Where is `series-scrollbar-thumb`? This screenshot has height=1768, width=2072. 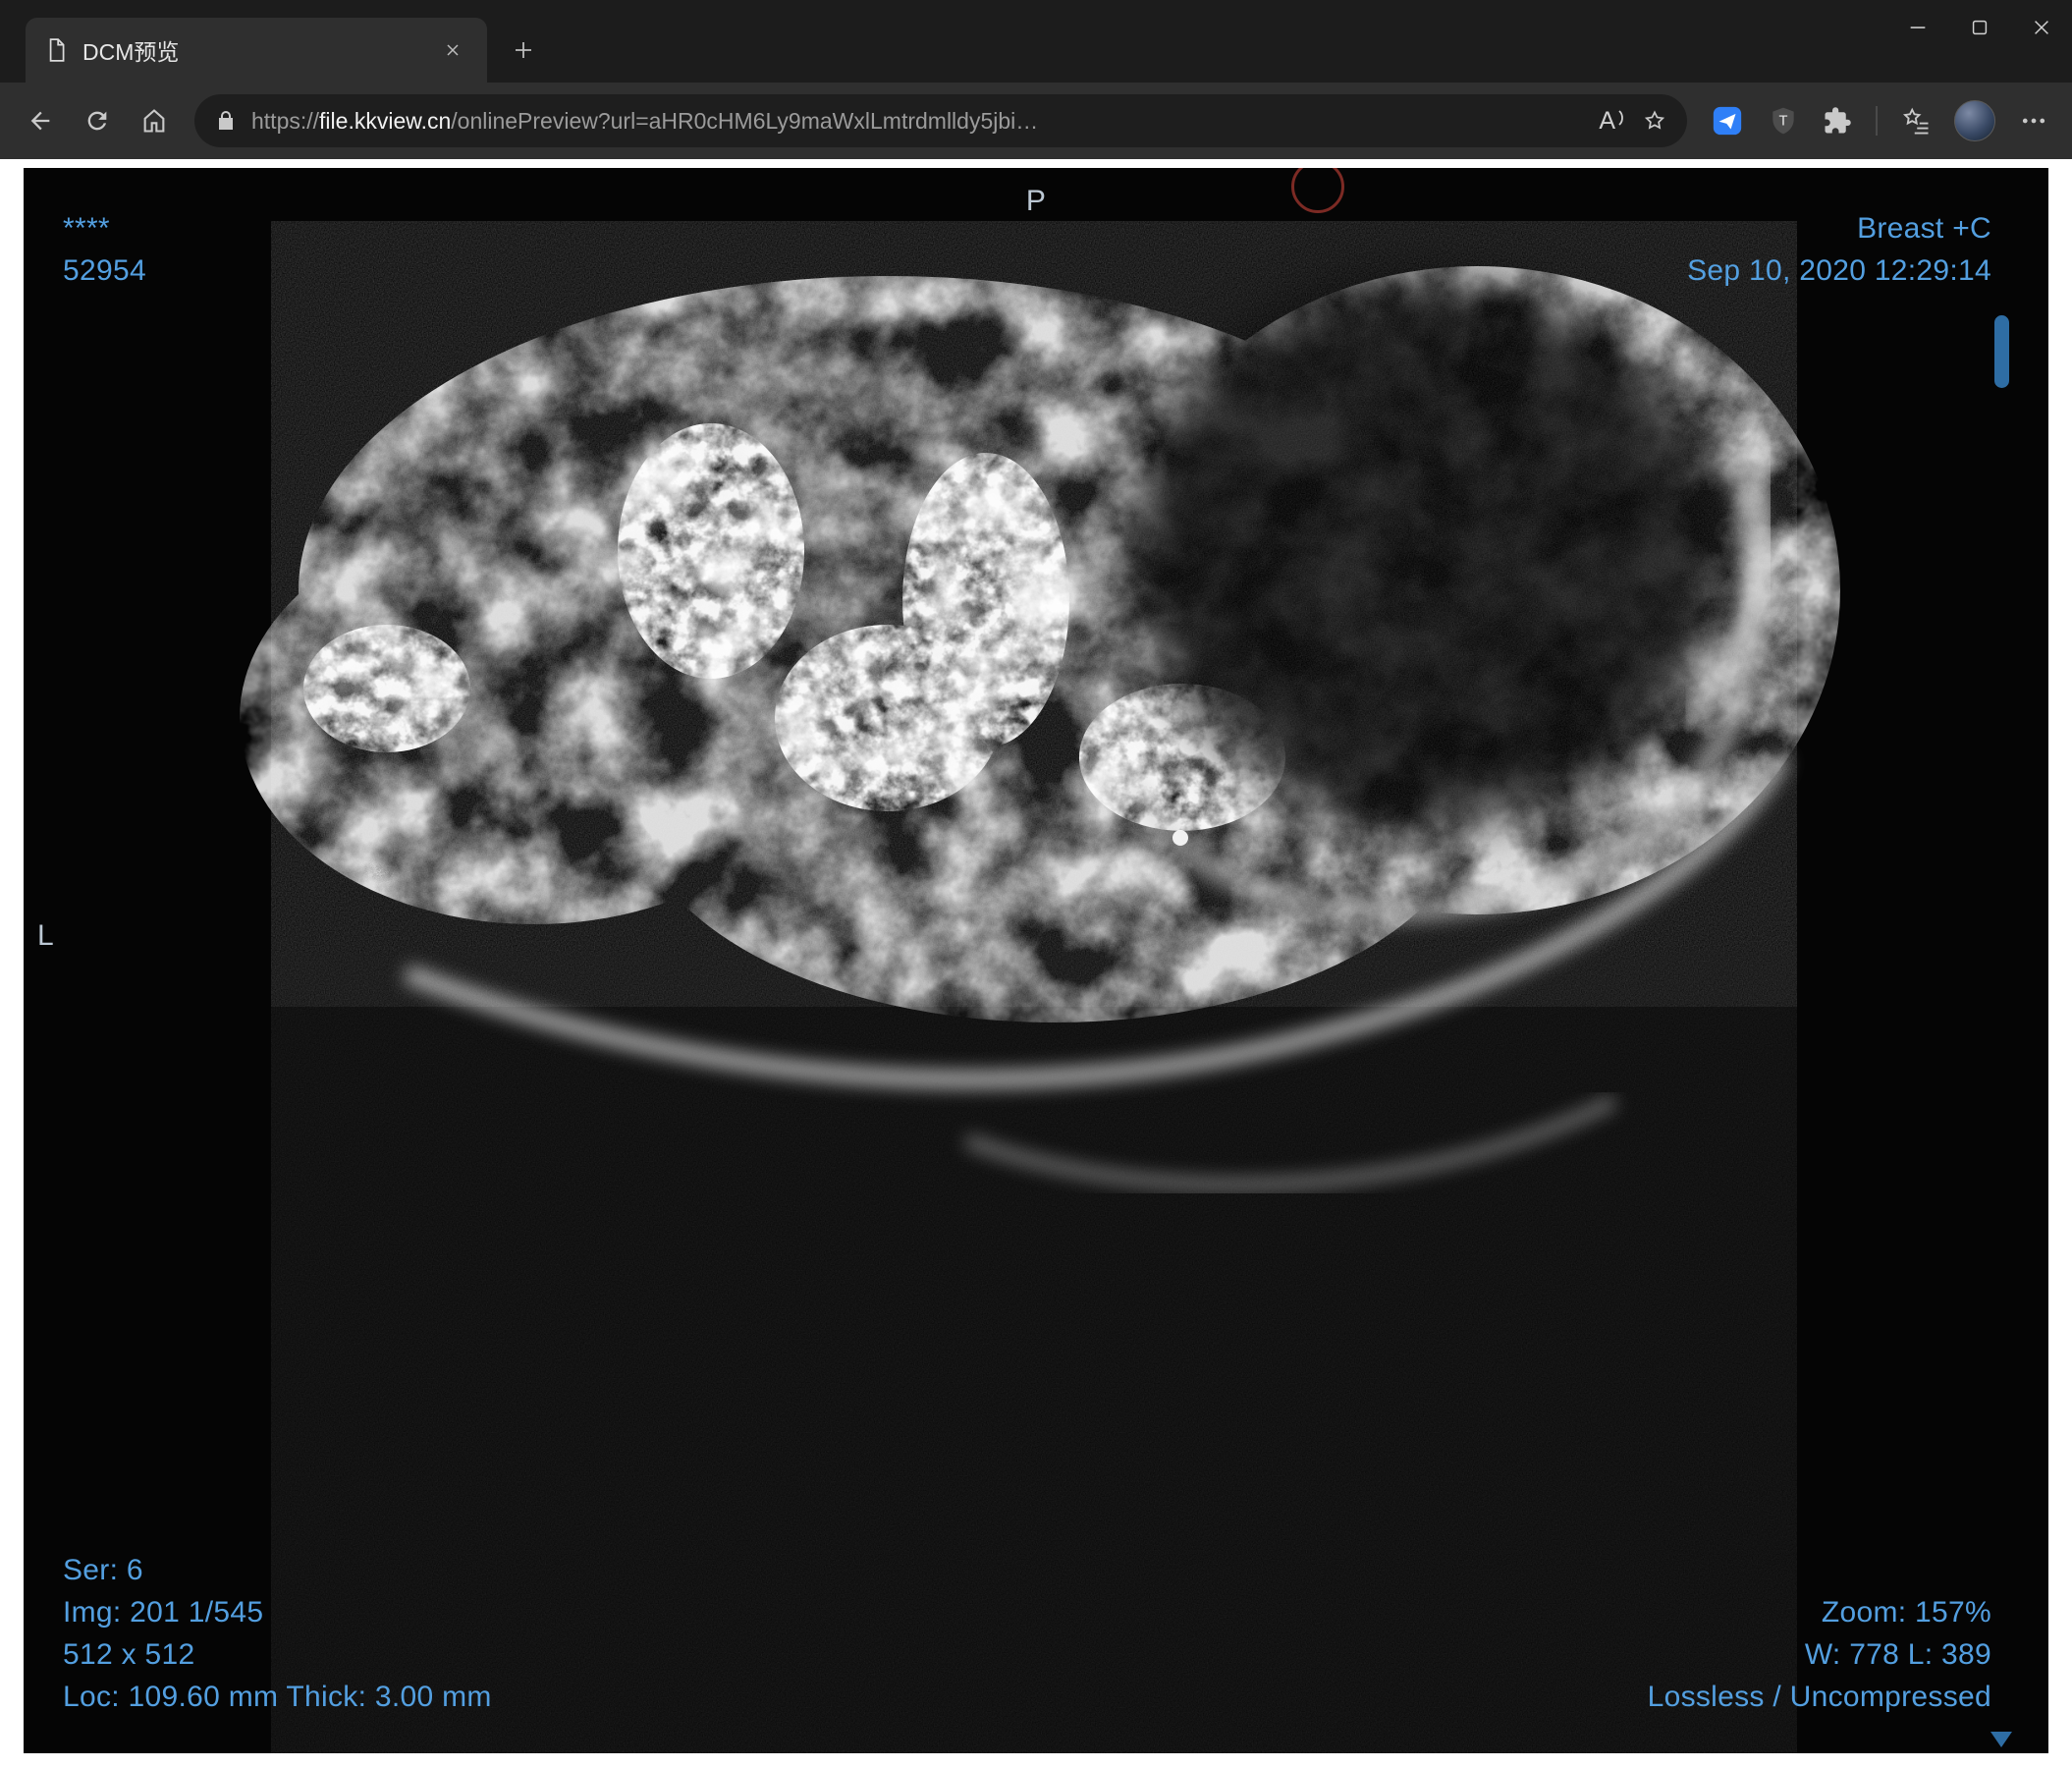 series-scrollbar-thumb is located at coordinates (2001, 351).